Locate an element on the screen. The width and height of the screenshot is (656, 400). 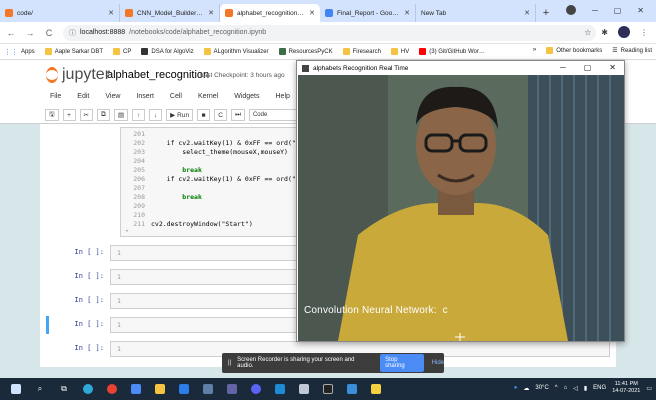
scissors-icon: ✂ is located at coordinates (86, 115).